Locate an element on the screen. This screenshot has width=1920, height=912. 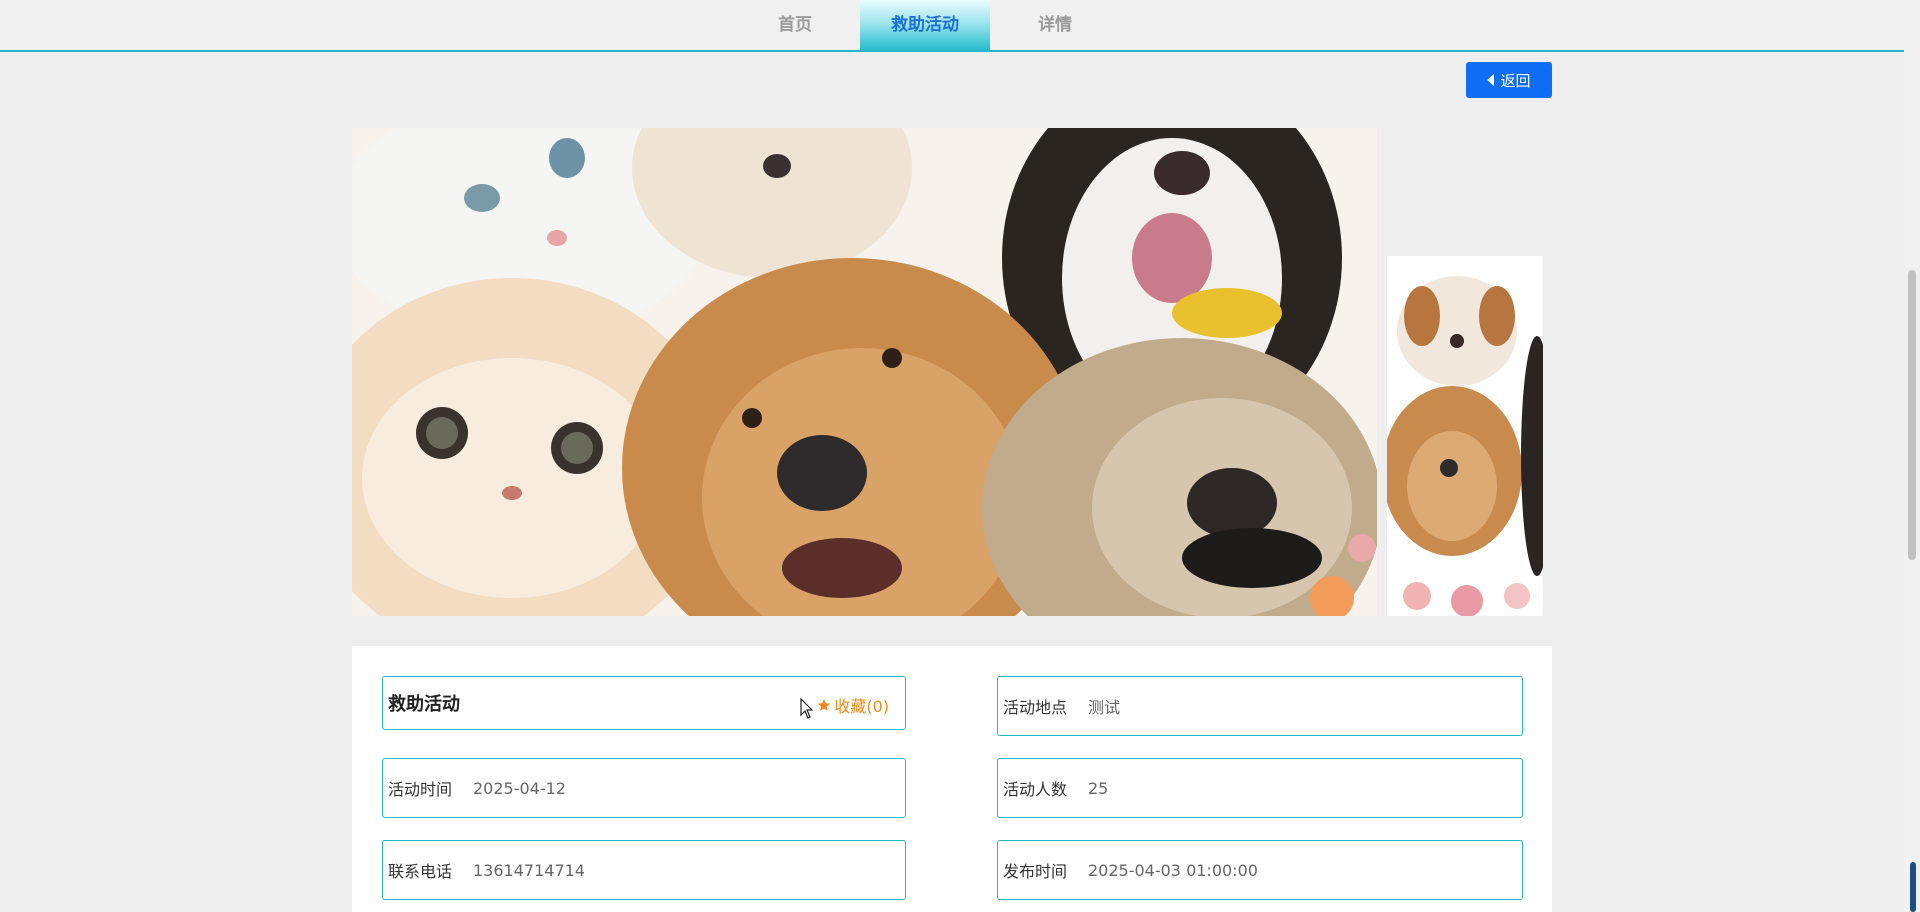
location-label: 活动地点 is located at coordinates (1035, 707).